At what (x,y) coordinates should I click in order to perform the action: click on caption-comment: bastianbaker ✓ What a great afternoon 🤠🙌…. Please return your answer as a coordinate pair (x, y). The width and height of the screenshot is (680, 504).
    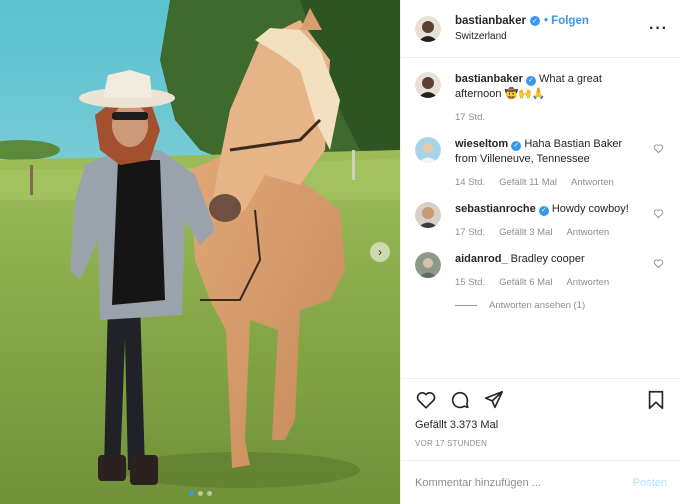
    Looking at the image, I should click on (540, 97).